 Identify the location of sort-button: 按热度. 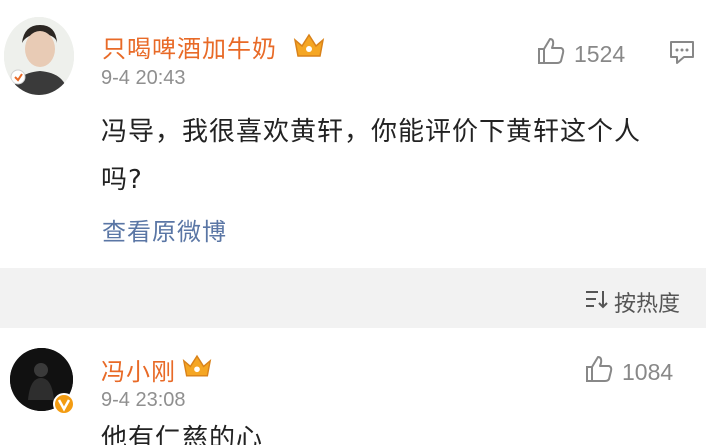
(632, 302).